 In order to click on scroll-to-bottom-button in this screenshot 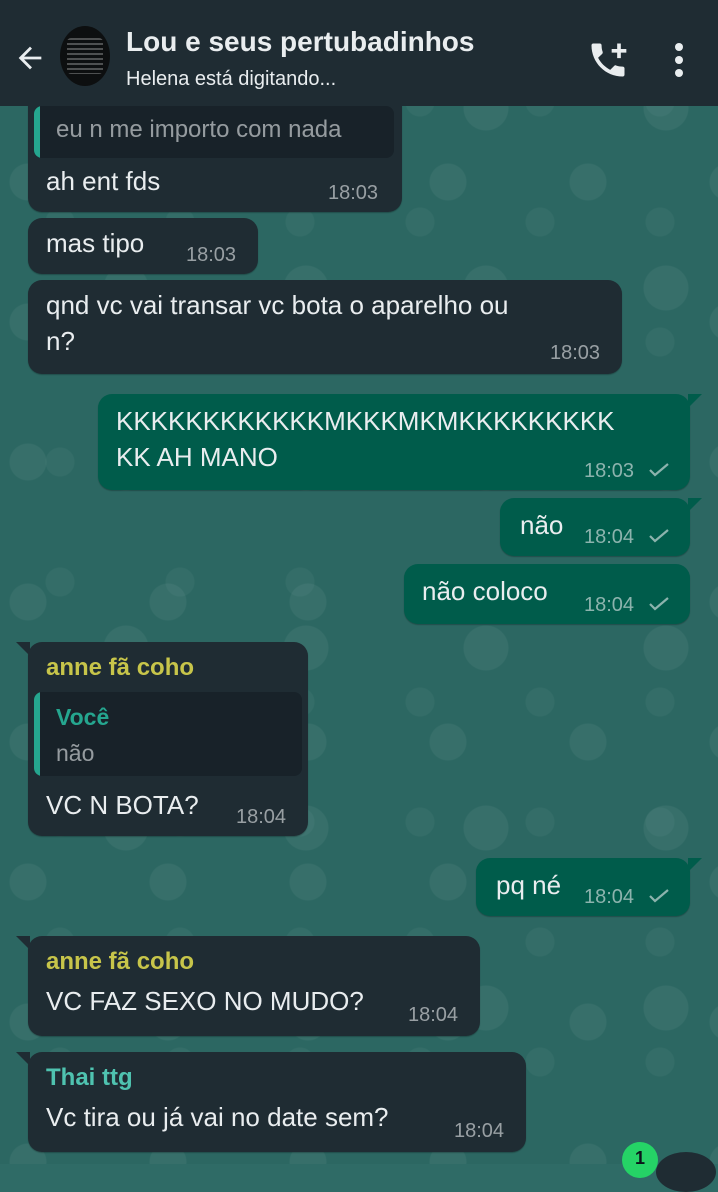, I will do `click(686, 1172)`.